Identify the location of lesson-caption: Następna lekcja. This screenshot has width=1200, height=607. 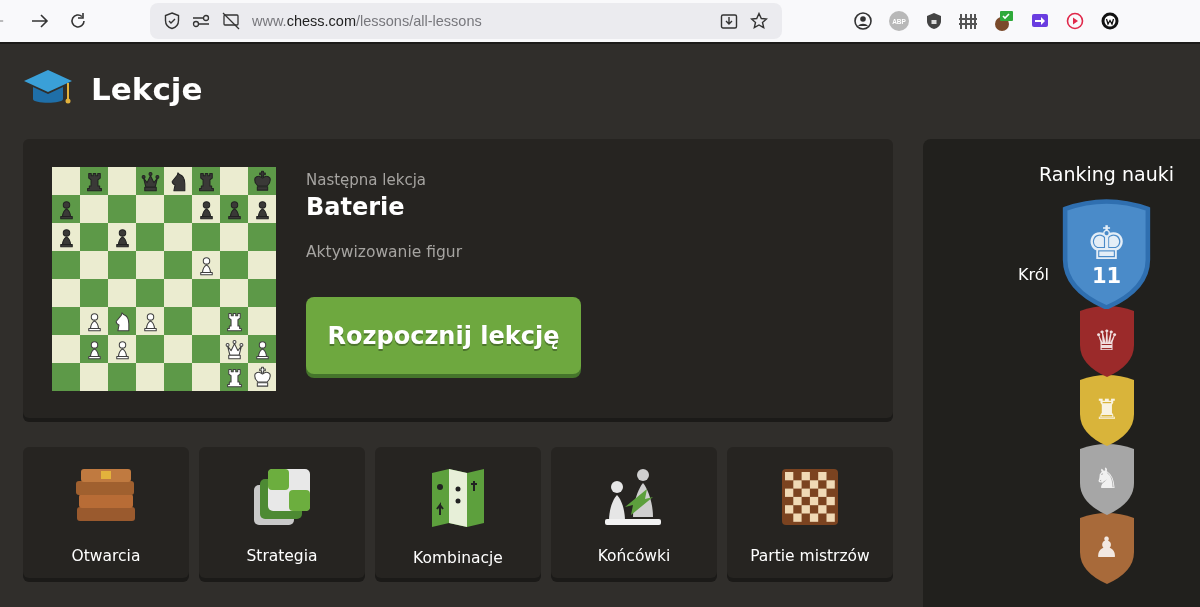
(366, 180).